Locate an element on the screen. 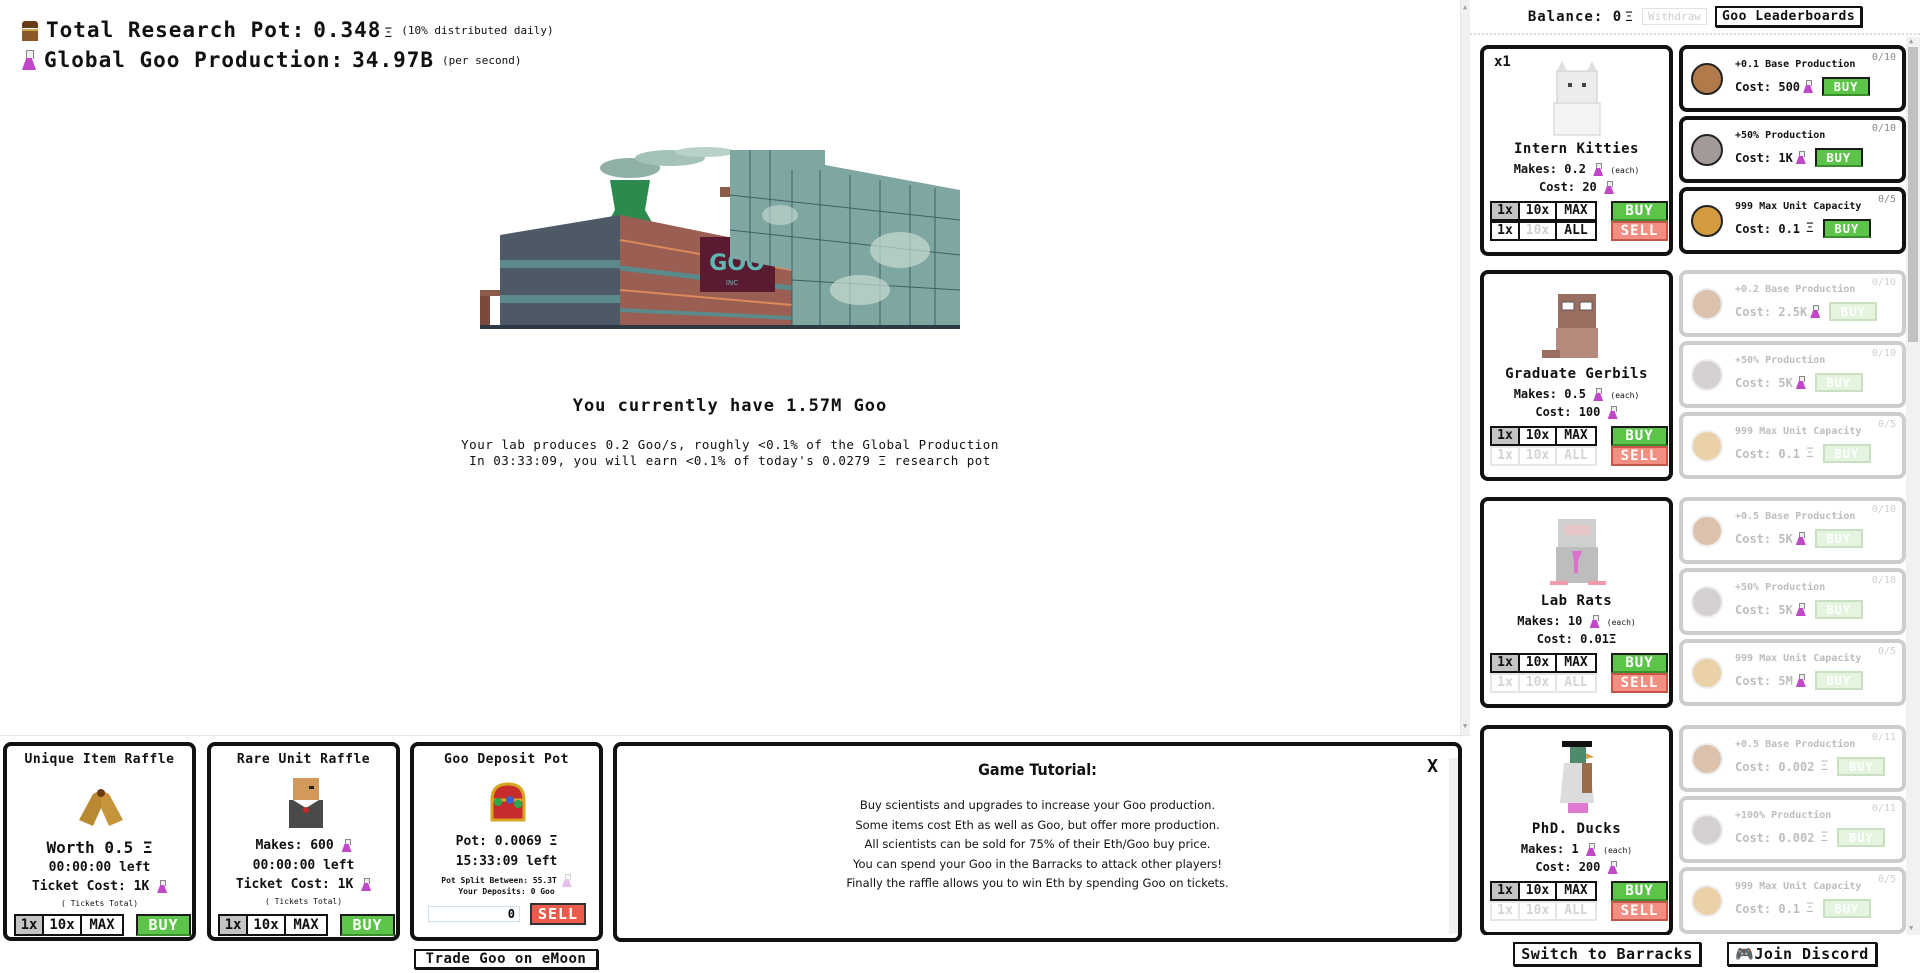 This screenshot has width=1920, height=973. upgrade-cost: Cost: 0.1 Ξ BUY is located at coordinates (1803, 228).